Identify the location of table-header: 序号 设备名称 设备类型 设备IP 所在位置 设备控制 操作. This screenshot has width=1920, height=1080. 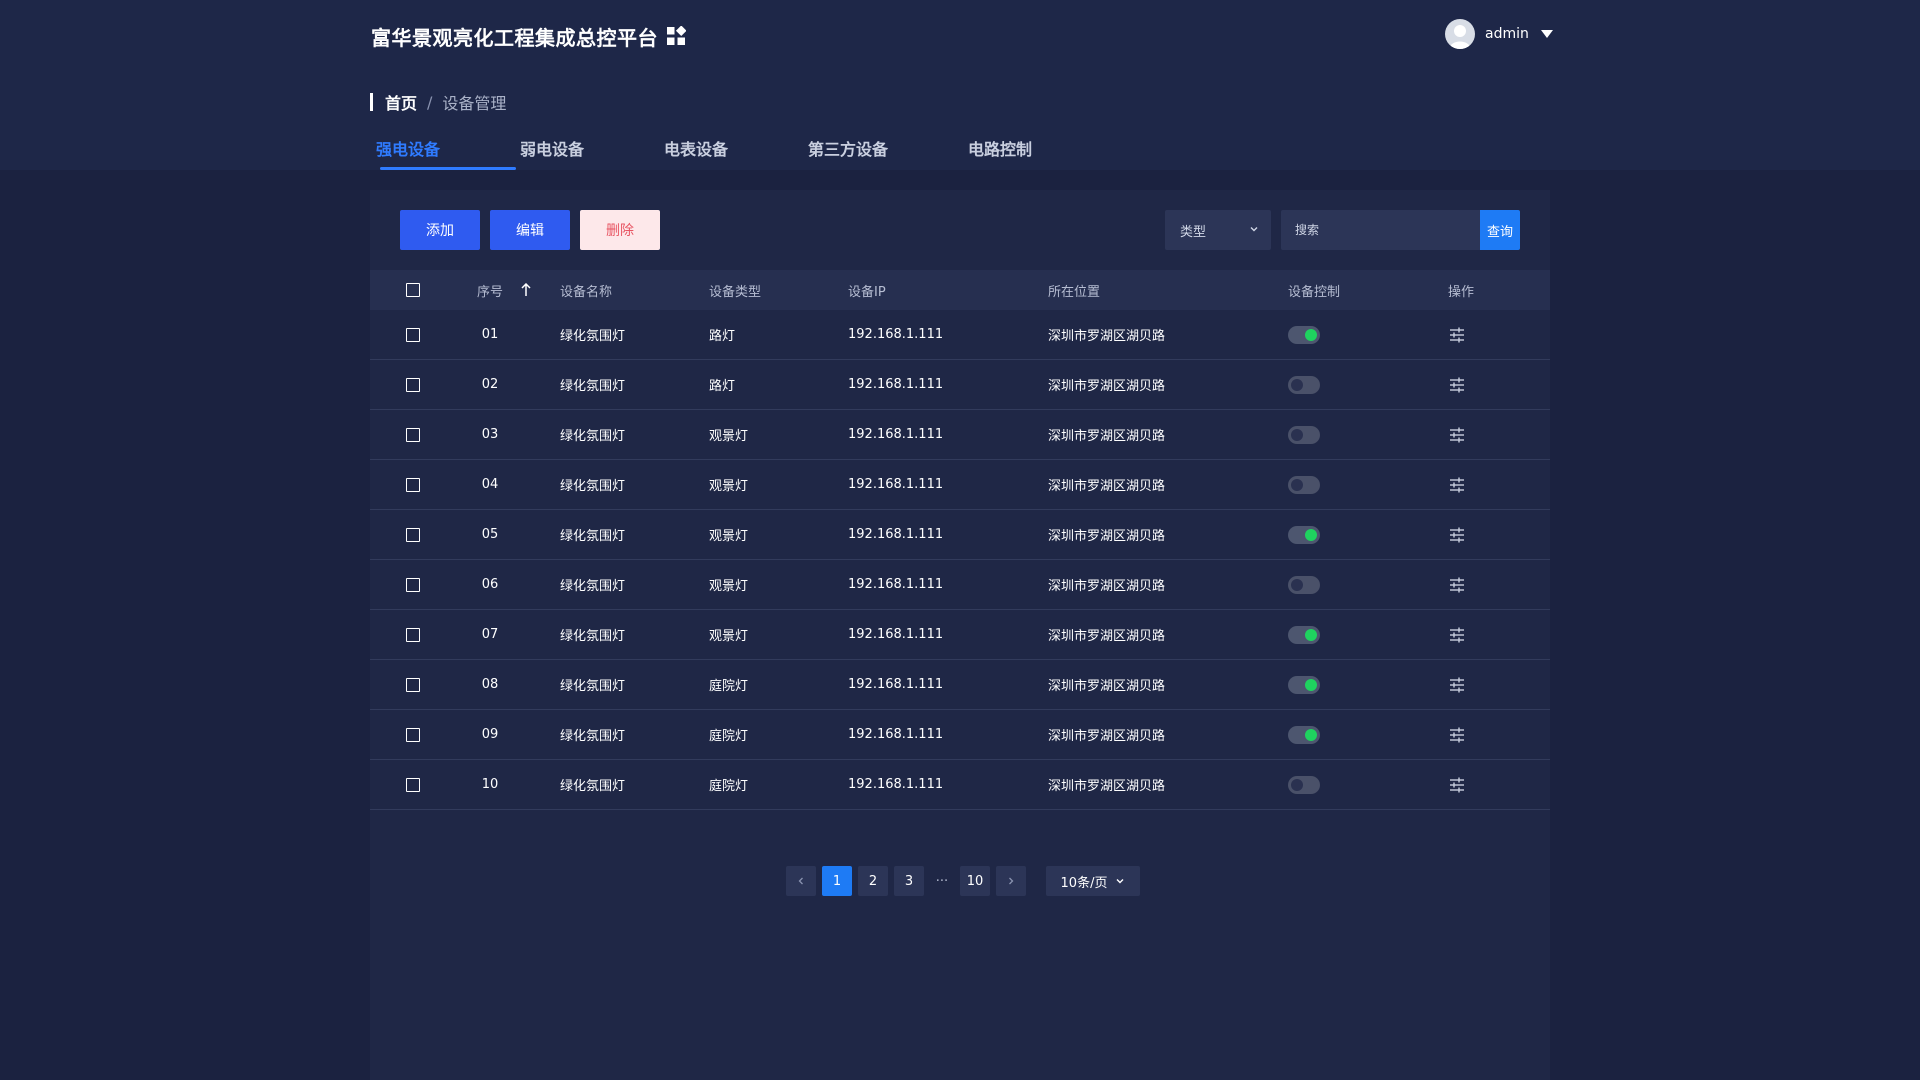
(960, 290).